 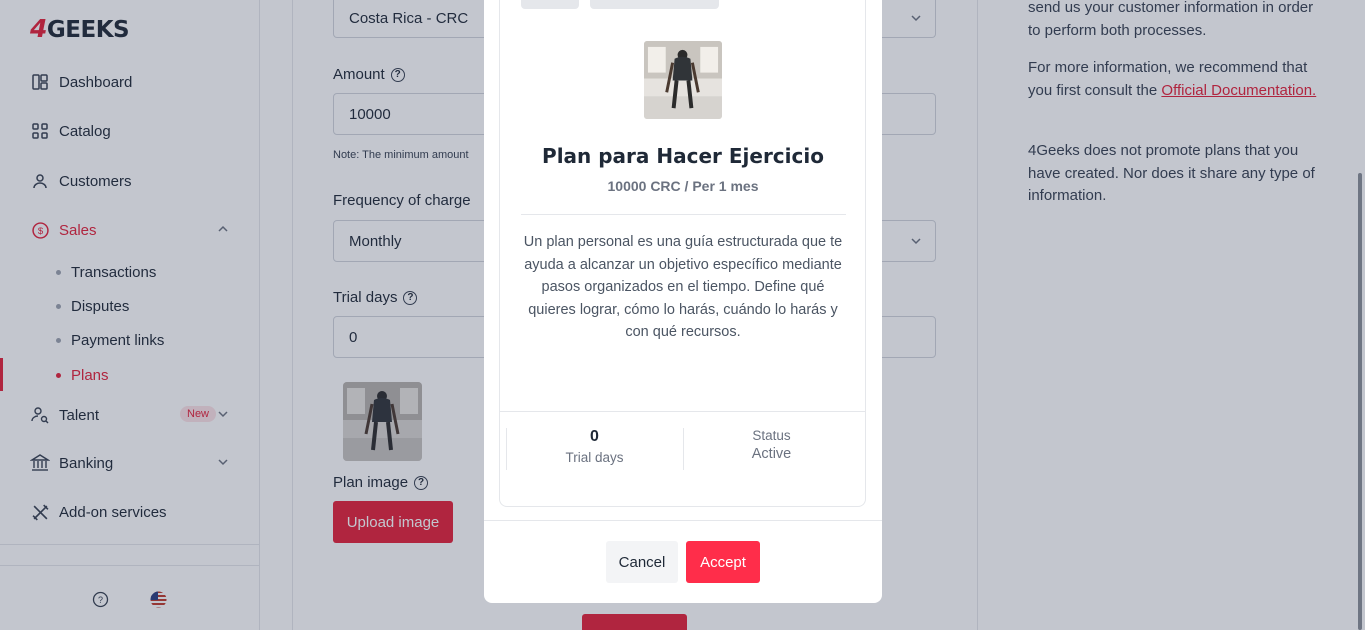 I want to click on trial-days-stat: 0 Trial days, so click(x=594, y=449).